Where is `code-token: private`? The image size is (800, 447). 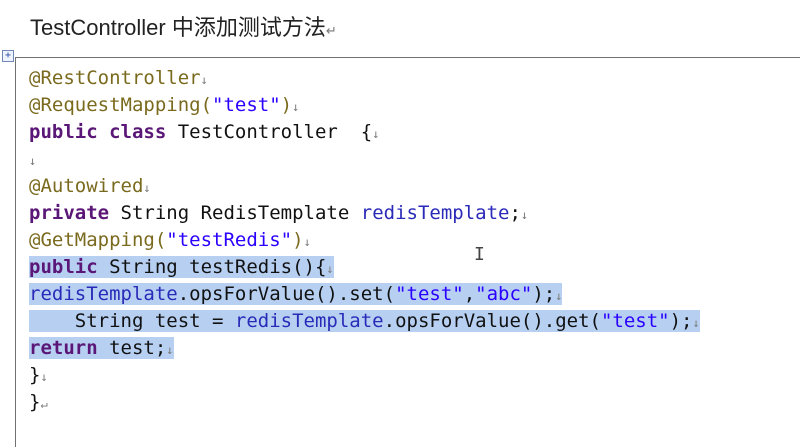
code-token: private is located at coordinates (69, 213).